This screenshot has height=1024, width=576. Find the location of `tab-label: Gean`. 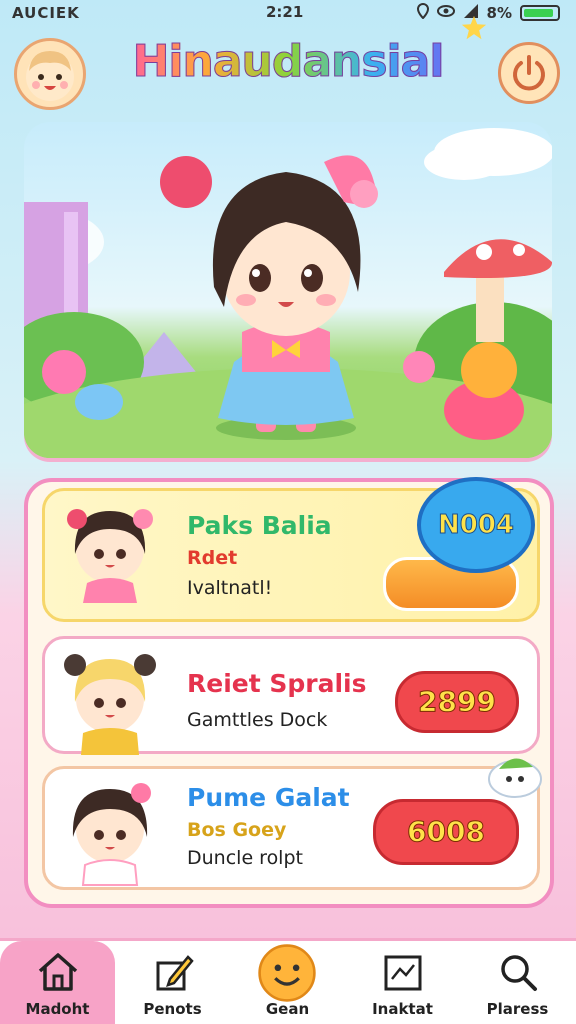

tab-label: Gean is located at coordinates (287, 1009).